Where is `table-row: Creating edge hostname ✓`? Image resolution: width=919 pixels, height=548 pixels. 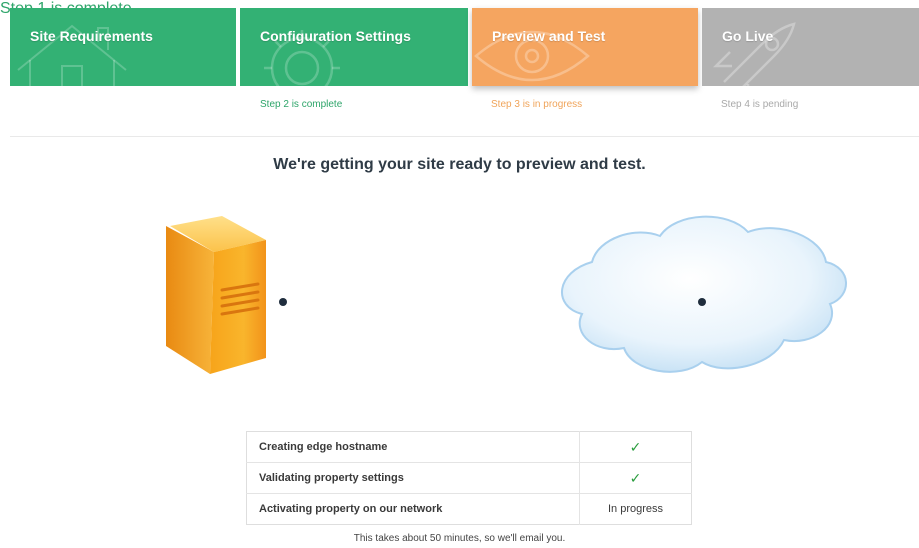
table-row: Creating edge hostname ✓ is located at coordinates (469, 447).